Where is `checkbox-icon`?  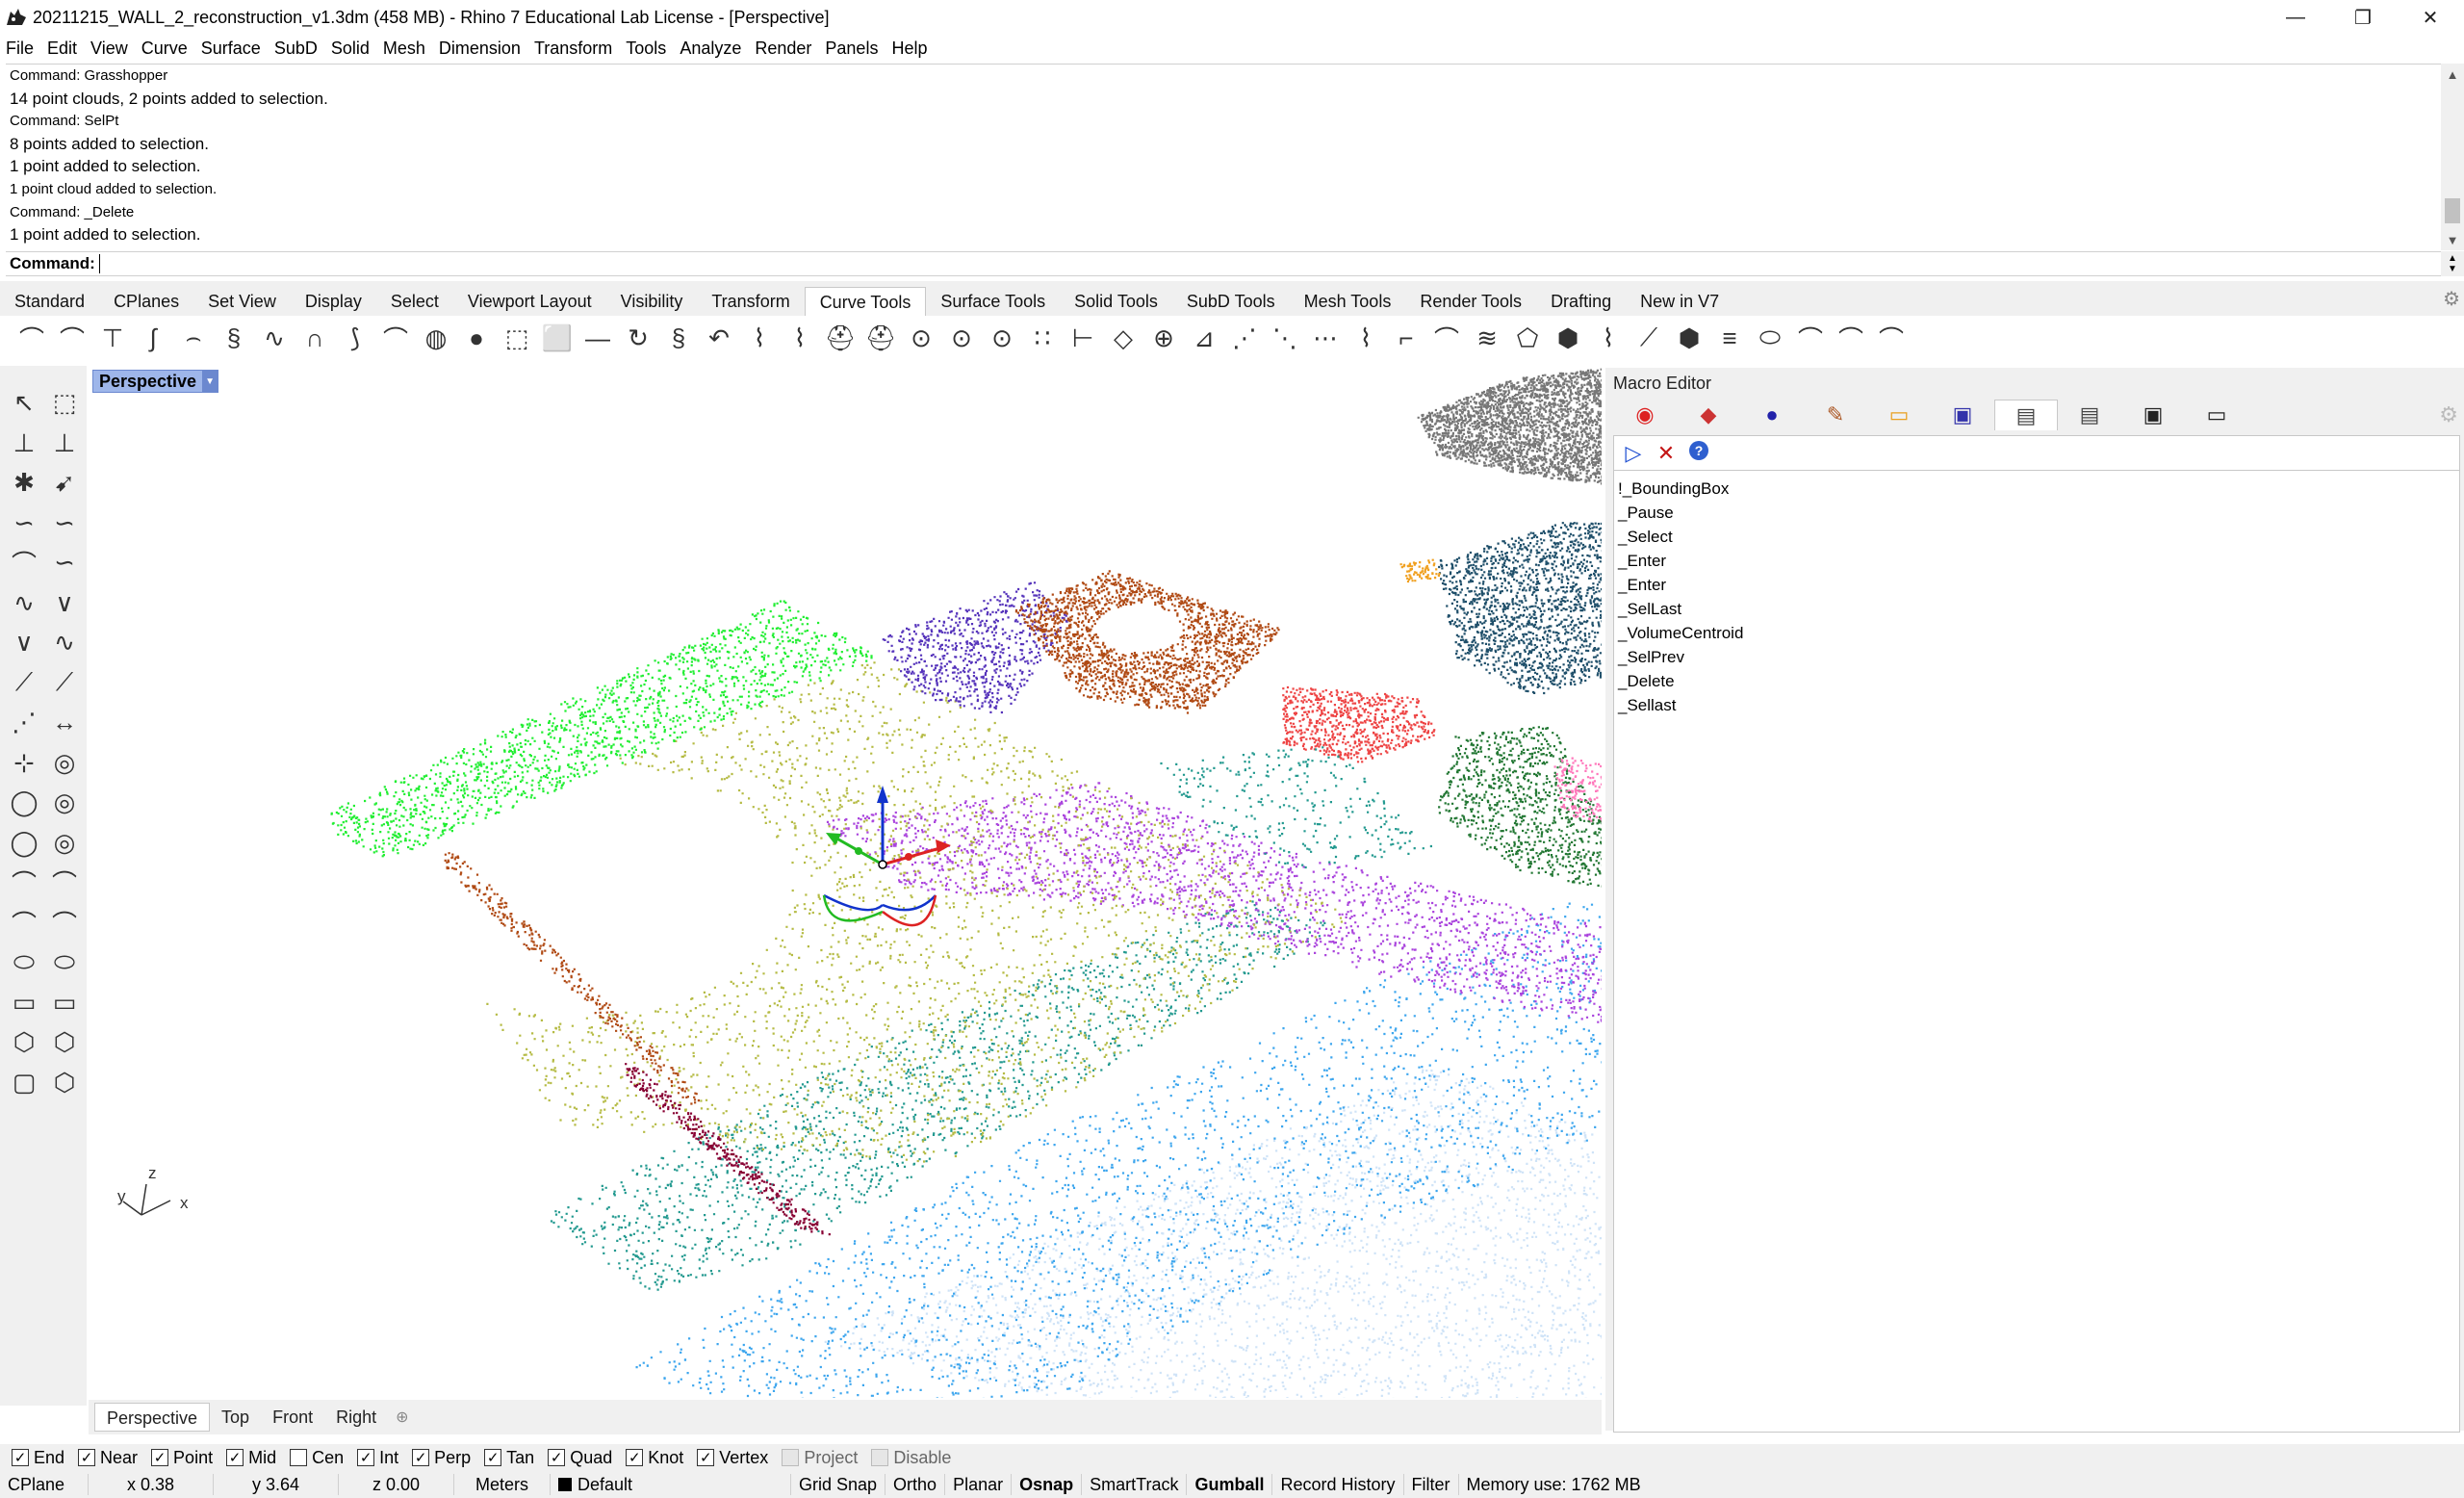 checkbox-icon is located at coordinates (299, 1457).